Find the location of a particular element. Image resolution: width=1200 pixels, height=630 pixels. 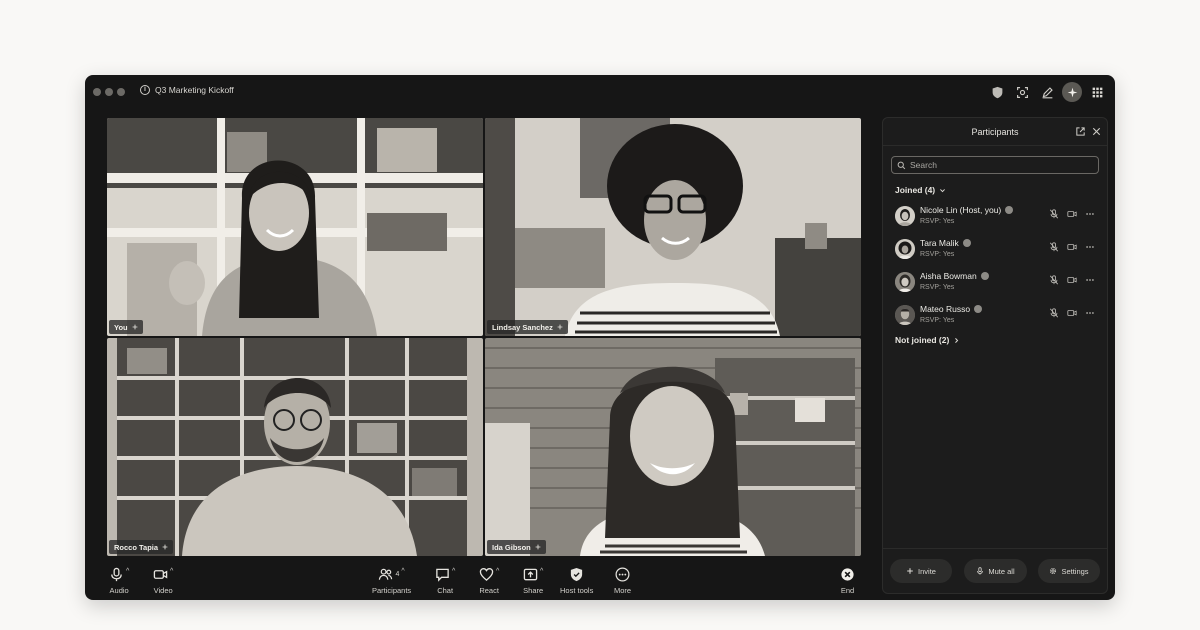

end-button: End is located at coordinates (847, 579).